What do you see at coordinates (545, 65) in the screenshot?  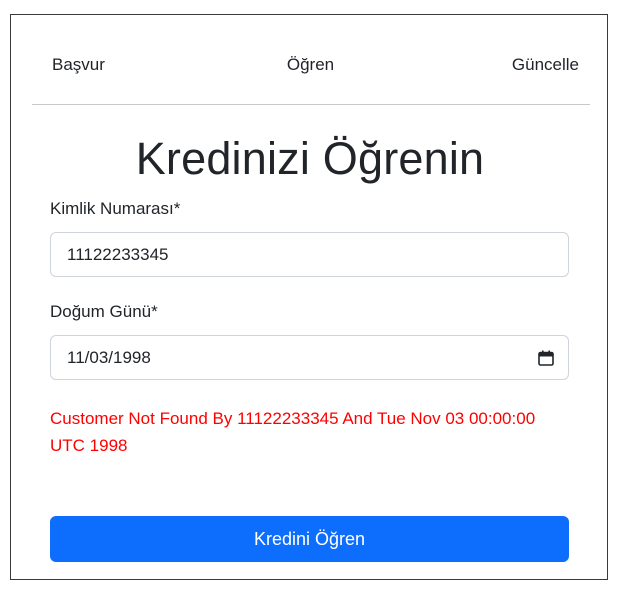 I see `nav-link-guncelle: Güncelle` at bounding box center [545, 65].